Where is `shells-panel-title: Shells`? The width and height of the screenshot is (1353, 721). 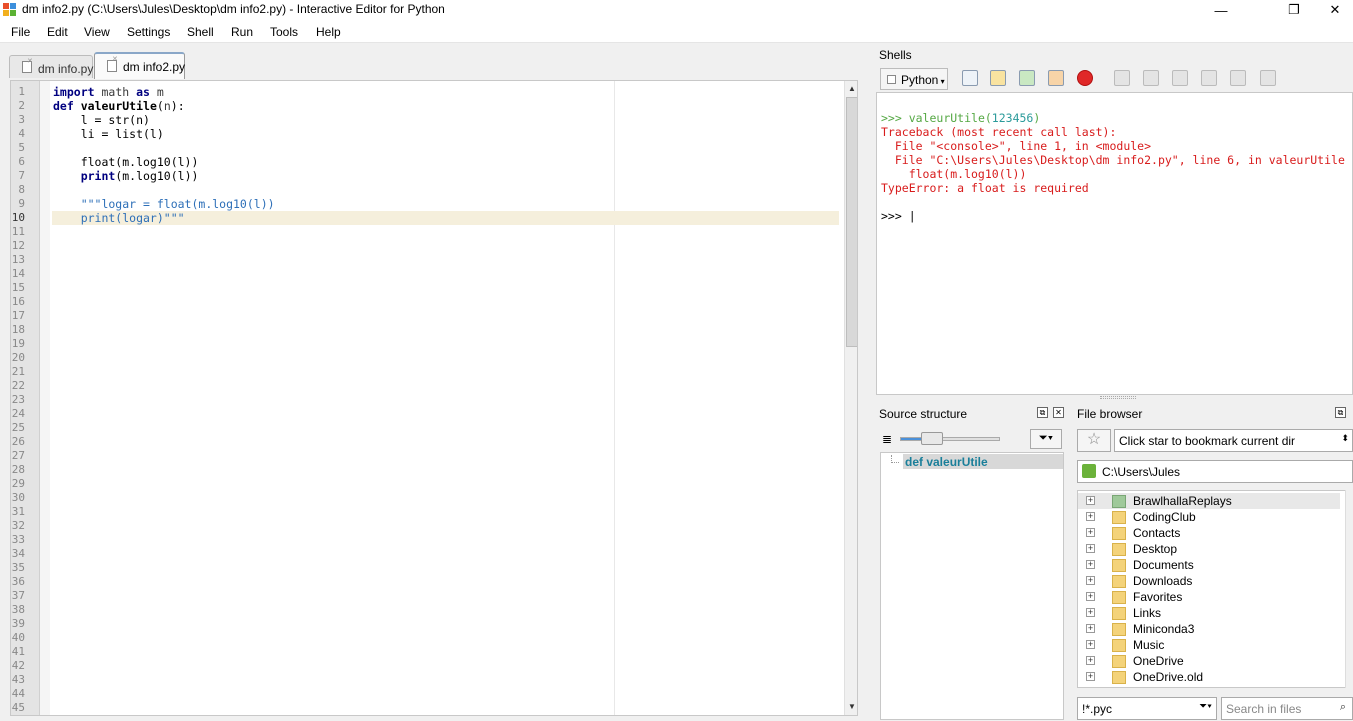
shells-panel-title: Shells is located at coordinates (895, 55).